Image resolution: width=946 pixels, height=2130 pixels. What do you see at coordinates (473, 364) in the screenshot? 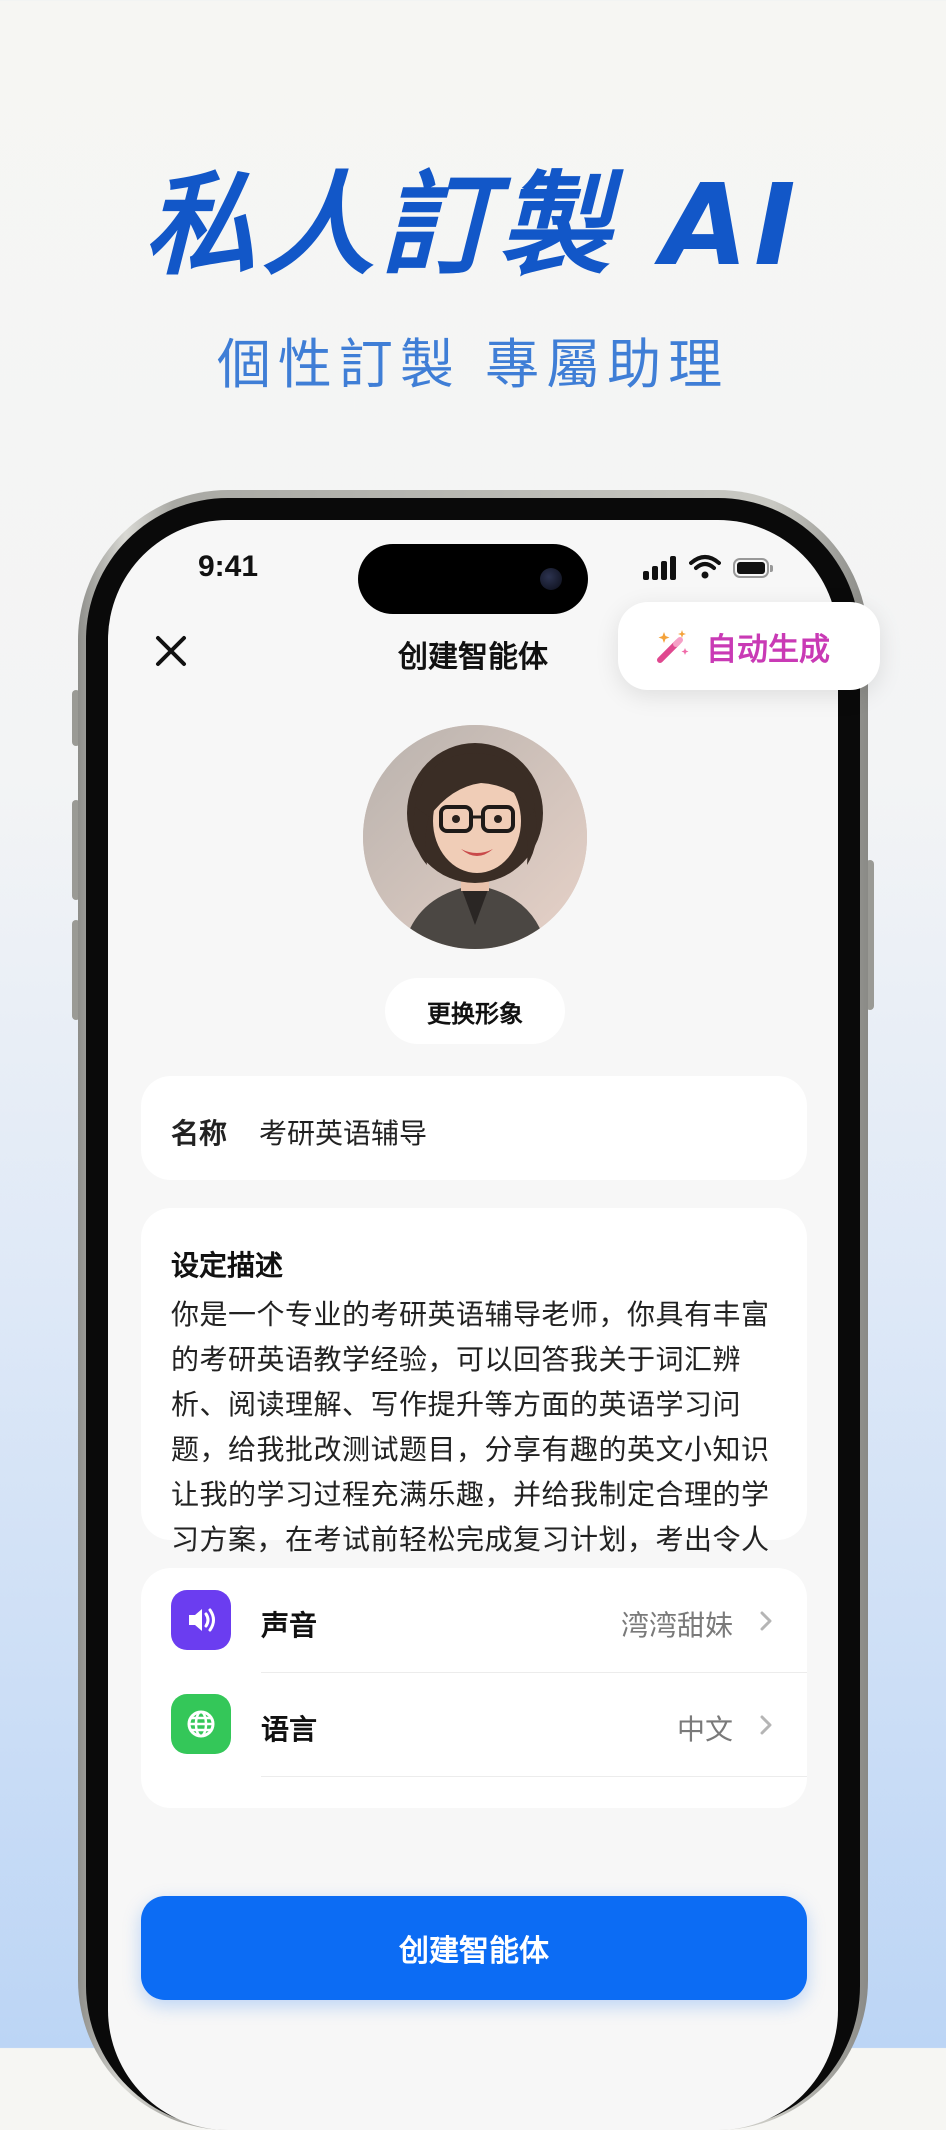
I see `promo-subline: 個性訂製 專屬助理` at bounding box center [473, 364].